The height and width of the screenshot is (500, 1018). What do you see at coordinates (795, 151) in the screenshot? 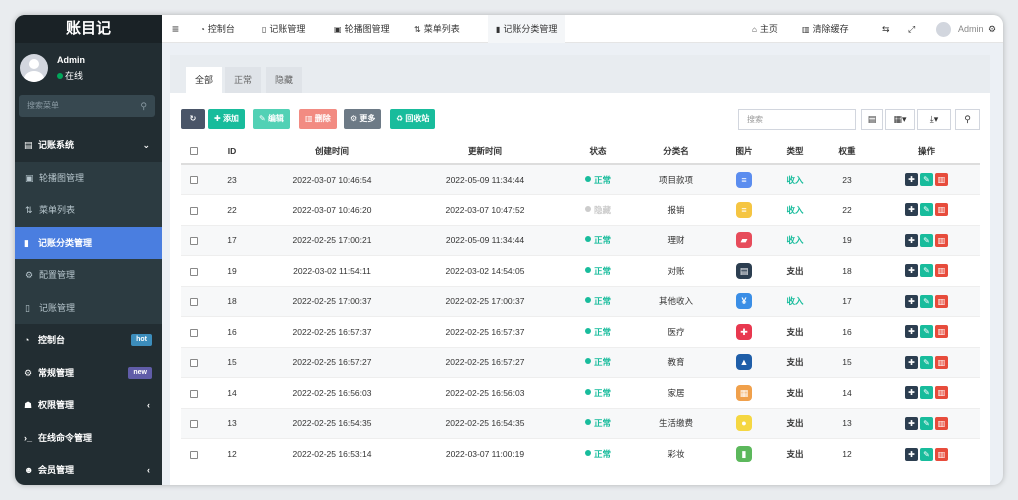
I see `col-type: 类型` at bounding box center [795, 151].